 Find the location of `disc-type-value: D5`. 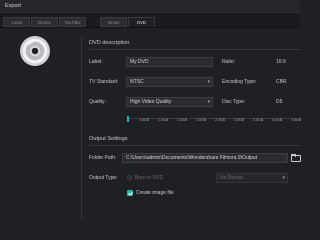

disc-type-value: D5 is located at coordinates (279, 102).